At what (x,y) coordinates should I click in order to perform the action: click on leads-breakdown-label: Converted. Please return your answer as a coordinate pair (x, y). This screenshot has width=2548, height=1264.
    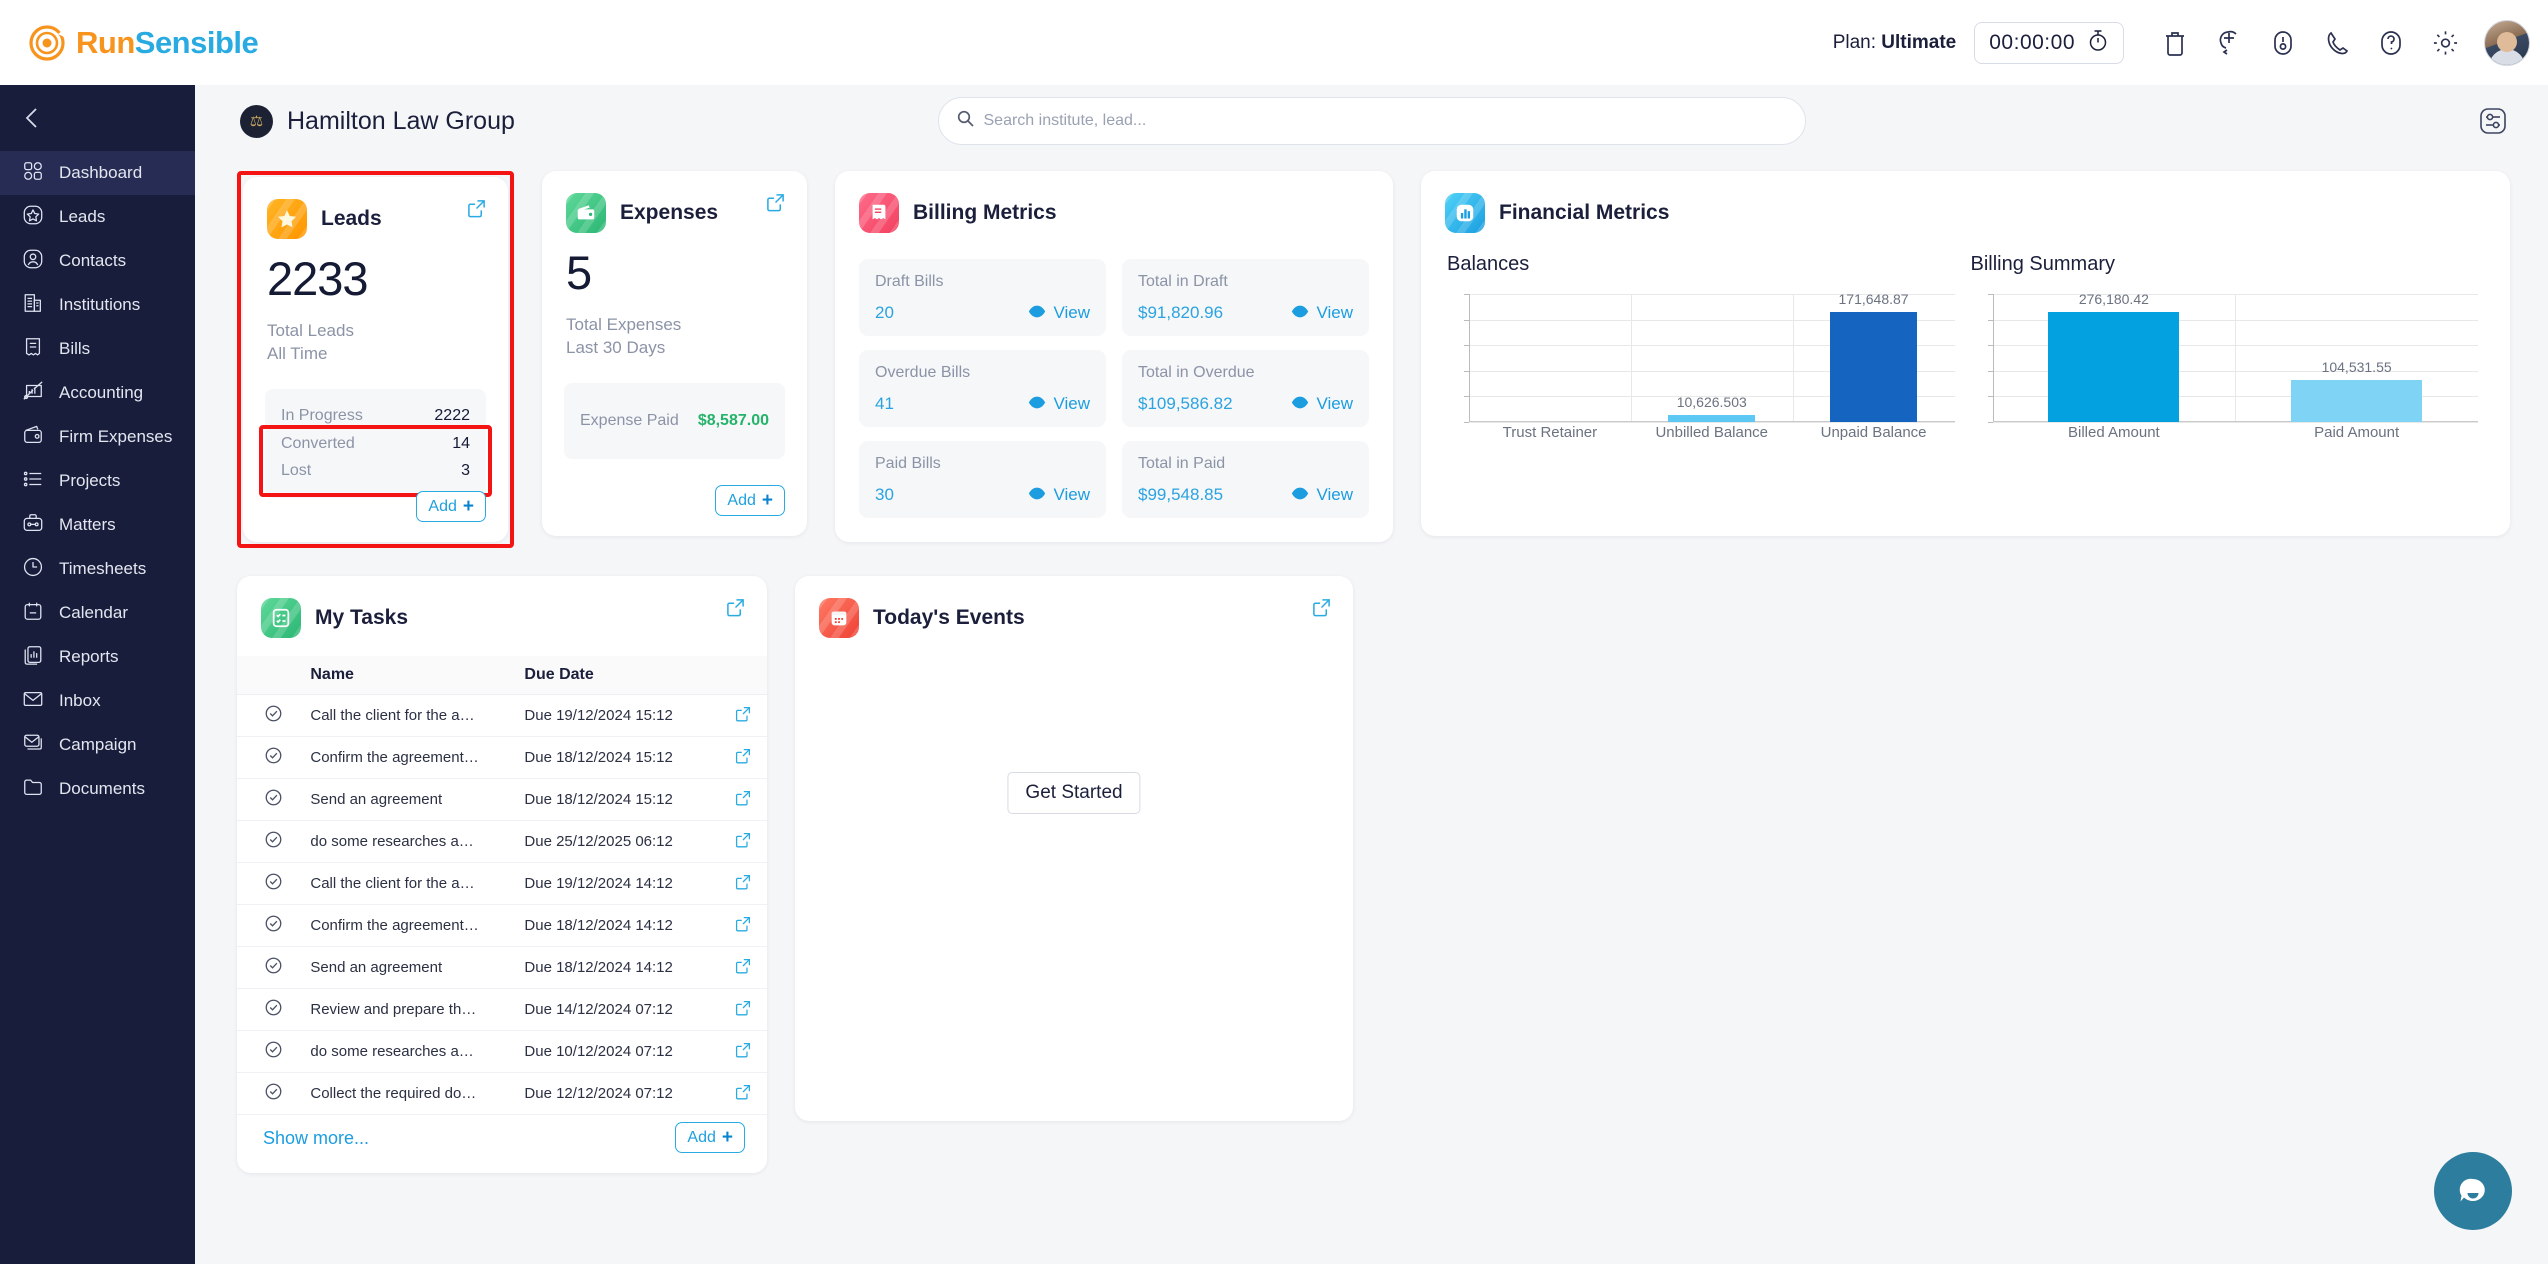
    Looking at the image, I should click on (318, 443).